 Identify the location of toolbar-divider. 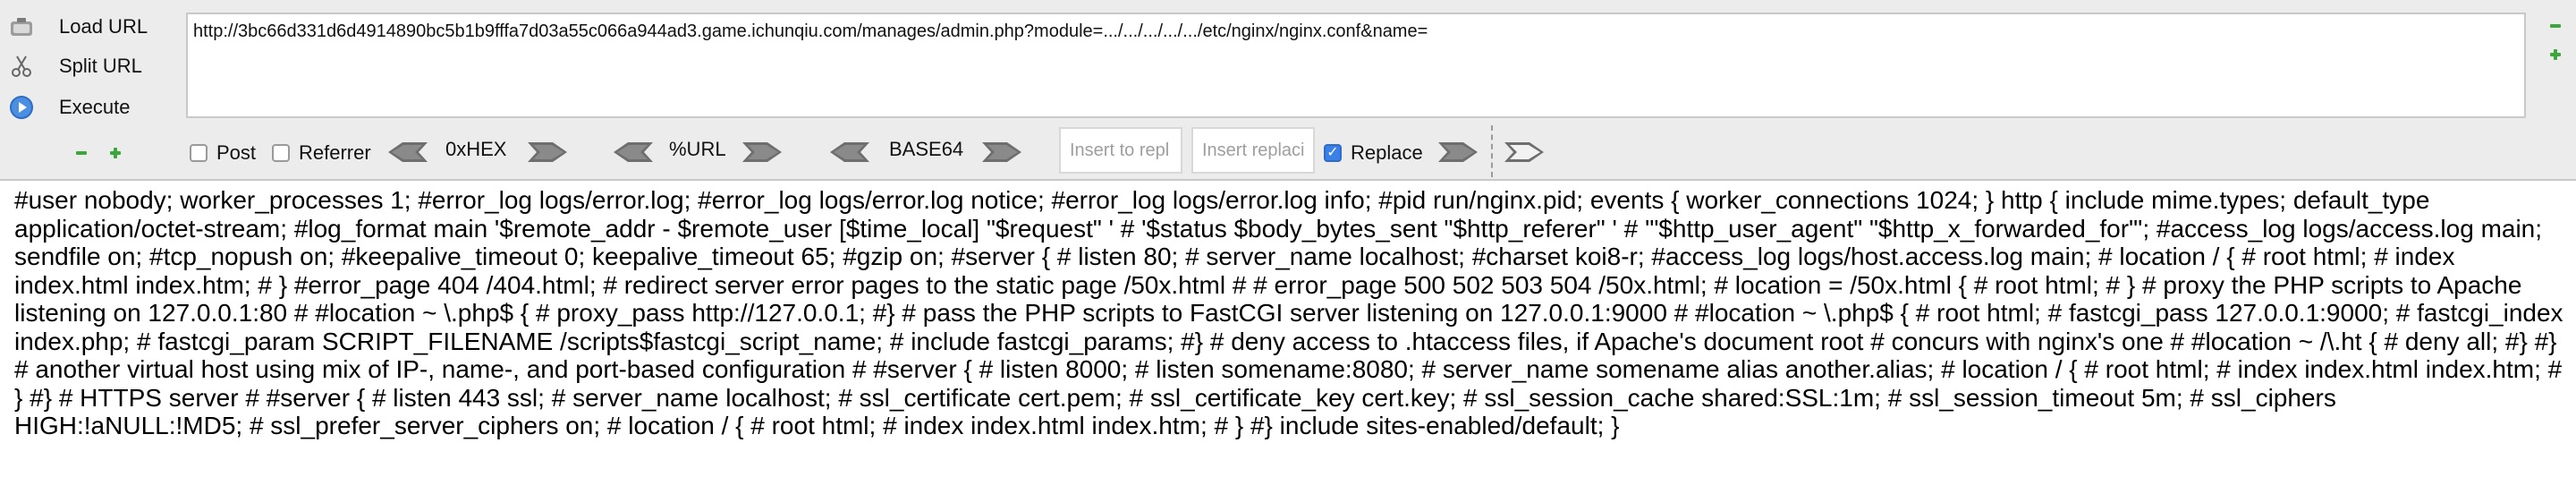
(1492, 151).